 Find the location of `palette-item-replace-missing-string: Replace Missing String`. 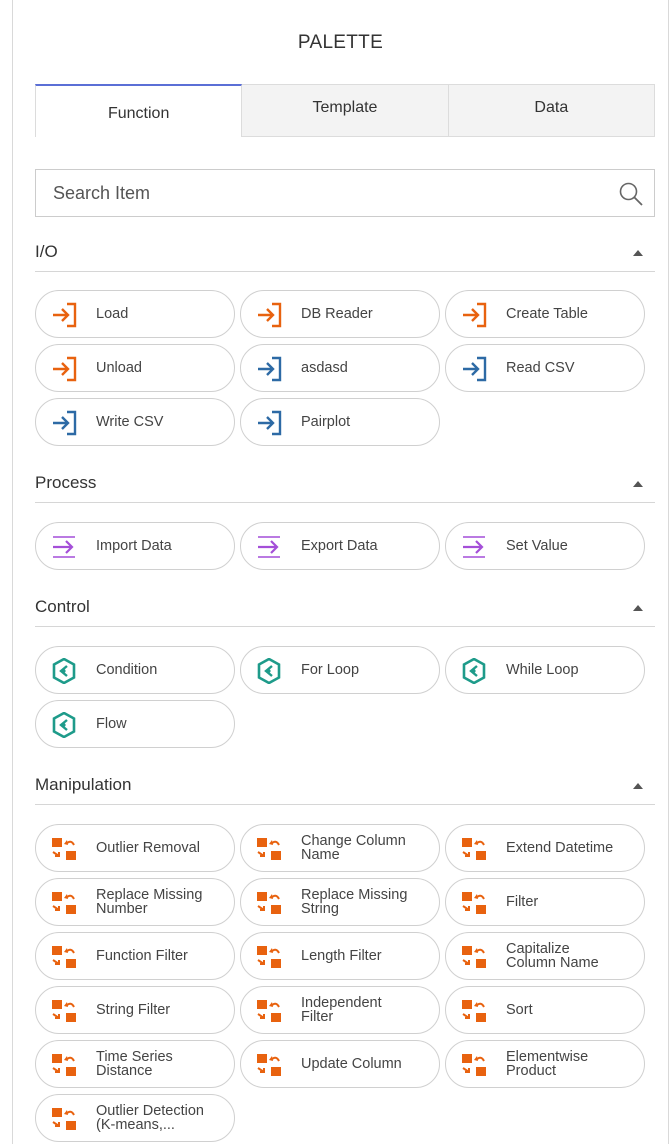

palette-item-replace-missing-string: Replace Missing String is located at coordinates (340, 902).